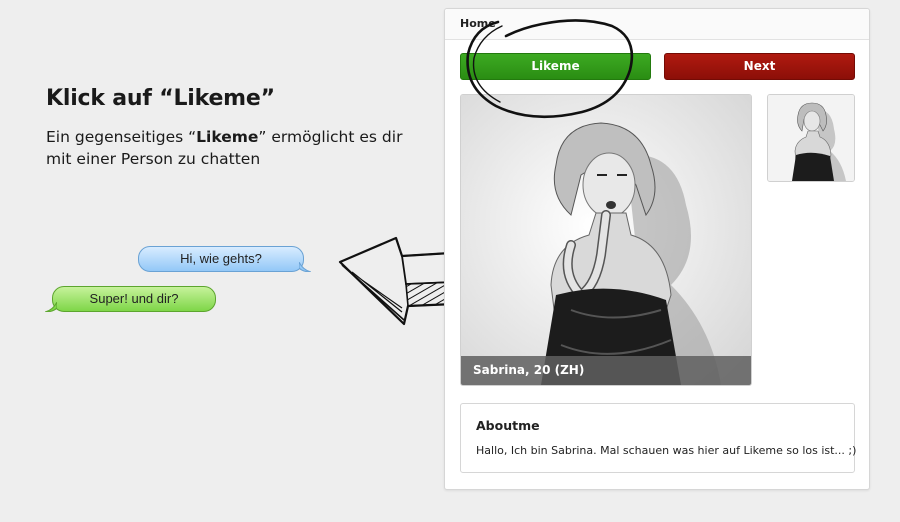 The image size is (900, 522). I want to click on about-title: Aboutme, so click(508, 425).